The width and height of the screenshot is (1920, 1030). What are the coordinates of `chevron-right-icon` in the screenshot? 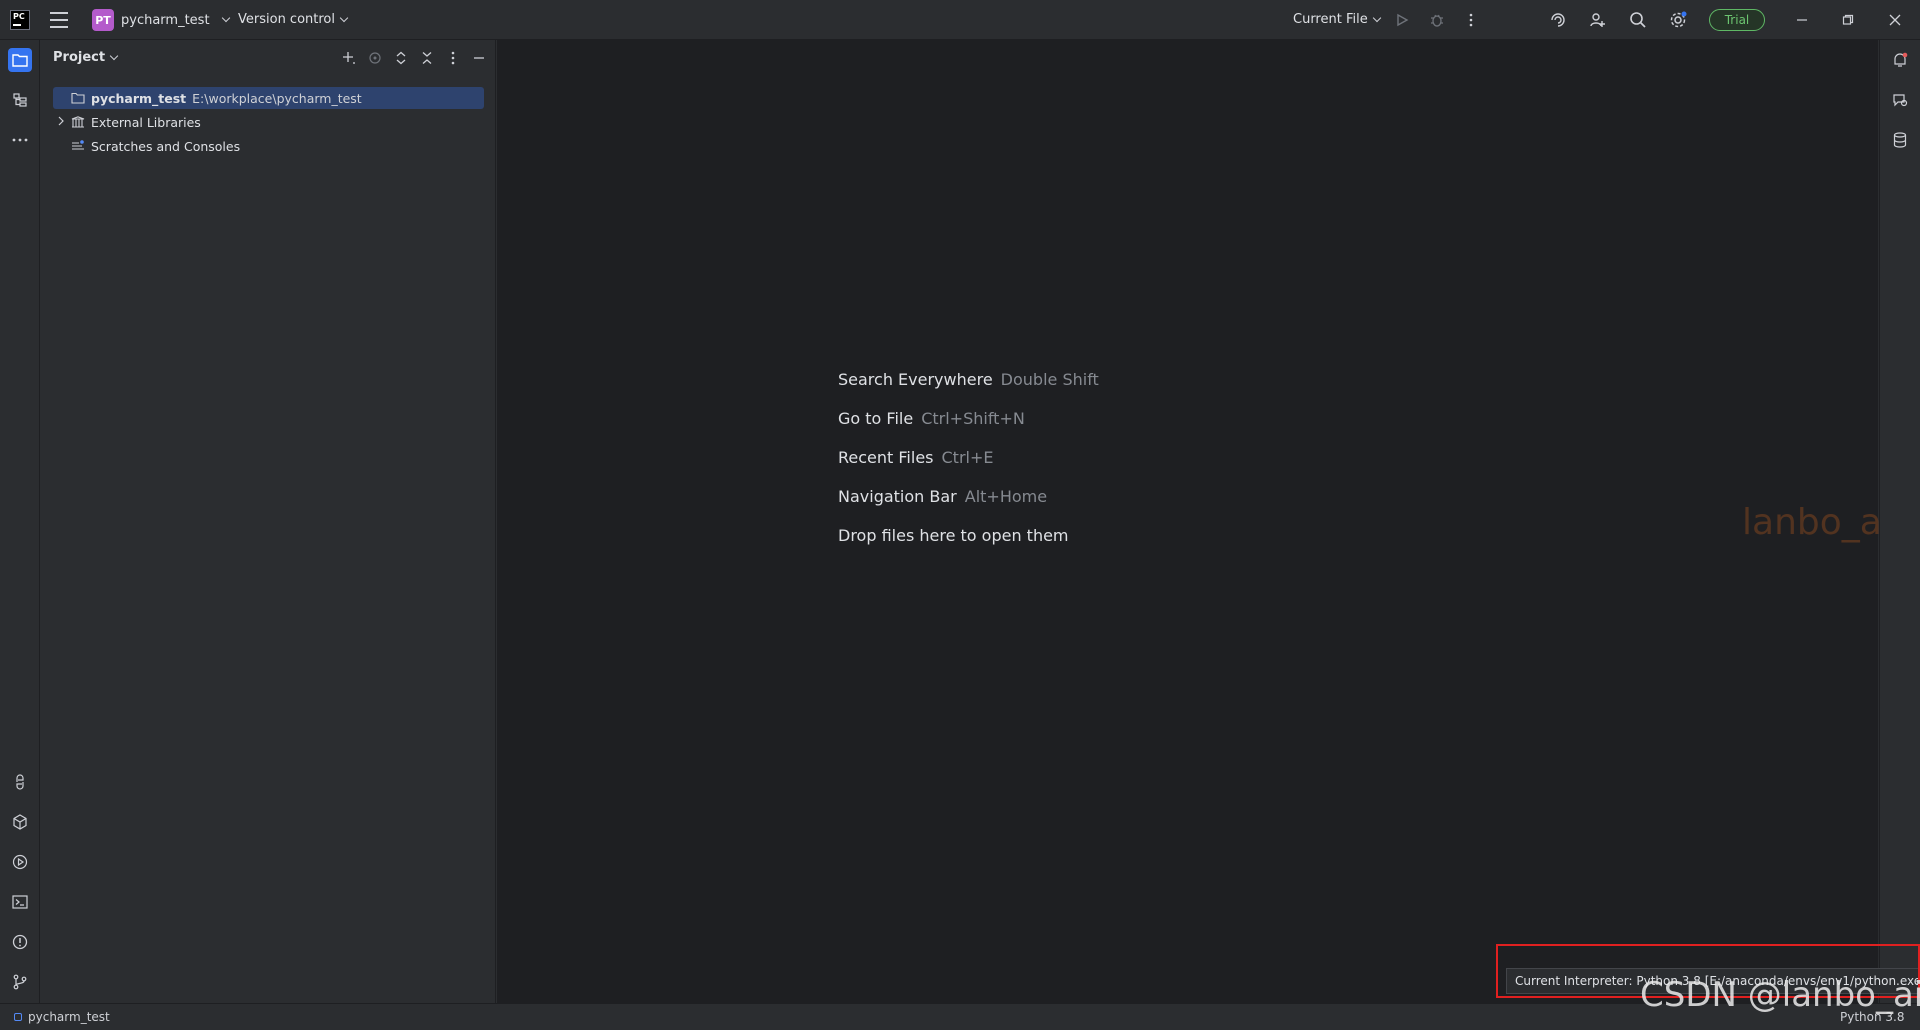 It's located at (61, 122).